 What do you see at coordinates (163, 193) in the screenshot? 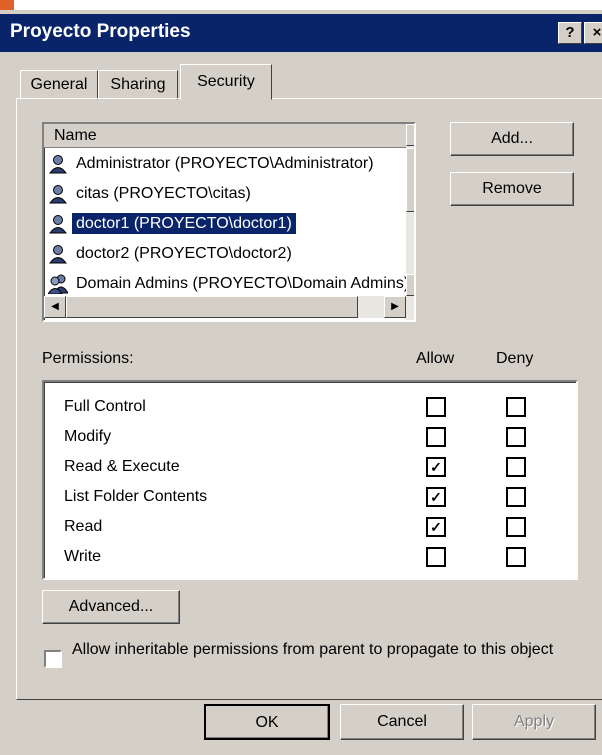
I see `list-item-label: citas (PROYECTO\citas)` at bounding box center [163, 193].